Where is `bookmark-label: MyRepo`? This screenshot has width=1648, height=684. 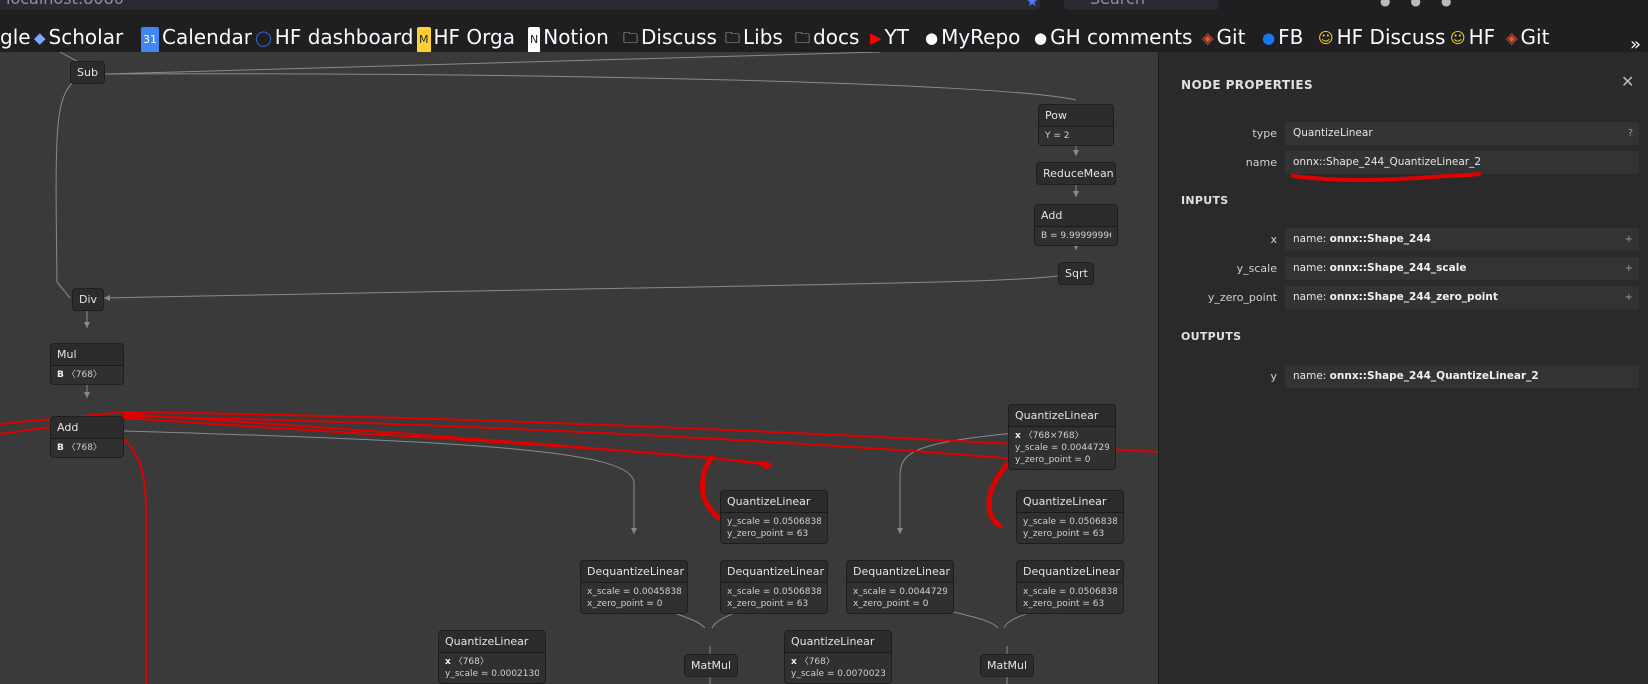
bookmark-label: MyRepo is located at coordinates (981, 37).